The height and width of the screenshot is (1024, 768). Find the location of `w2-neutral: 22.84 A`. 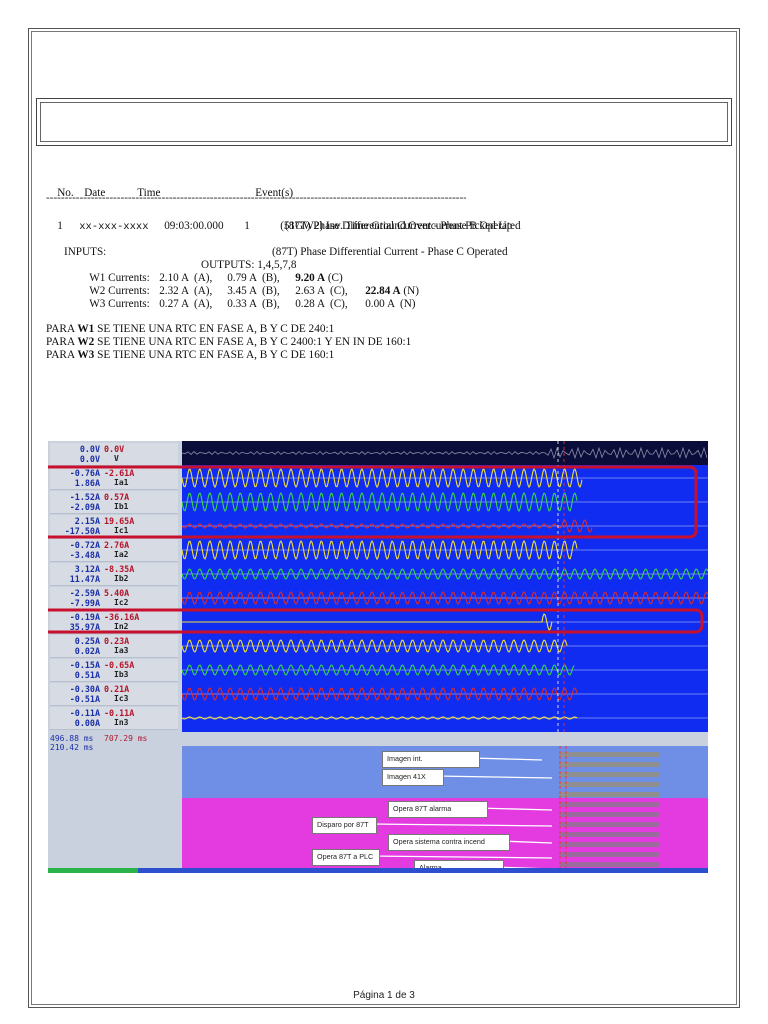

w2-neutral: 22.84 A is located at coordinates (383, 291).